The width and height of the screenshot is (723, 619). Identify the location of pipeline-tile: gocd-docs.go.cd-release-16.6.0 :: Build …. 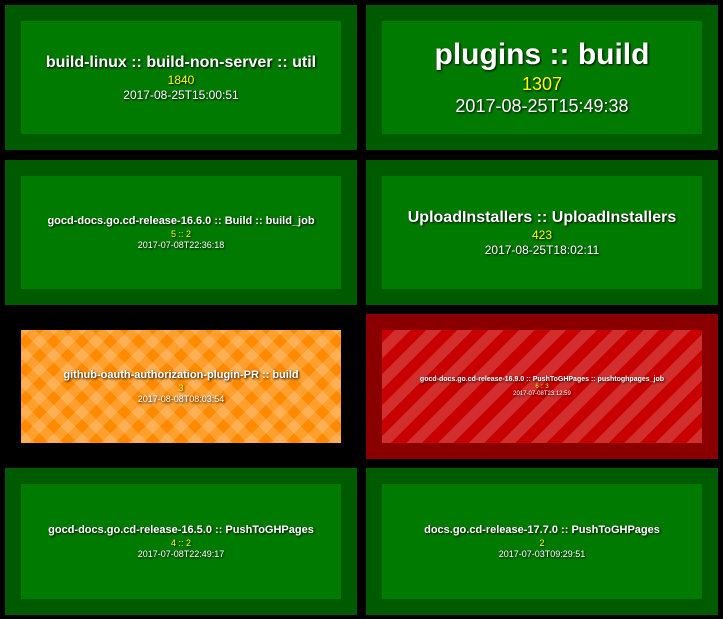
(181, 232).